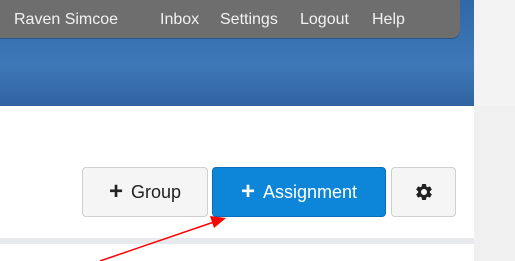 The width and height of the screenshot is (515, 261). I want to click on content-divider, so click(237, 241).